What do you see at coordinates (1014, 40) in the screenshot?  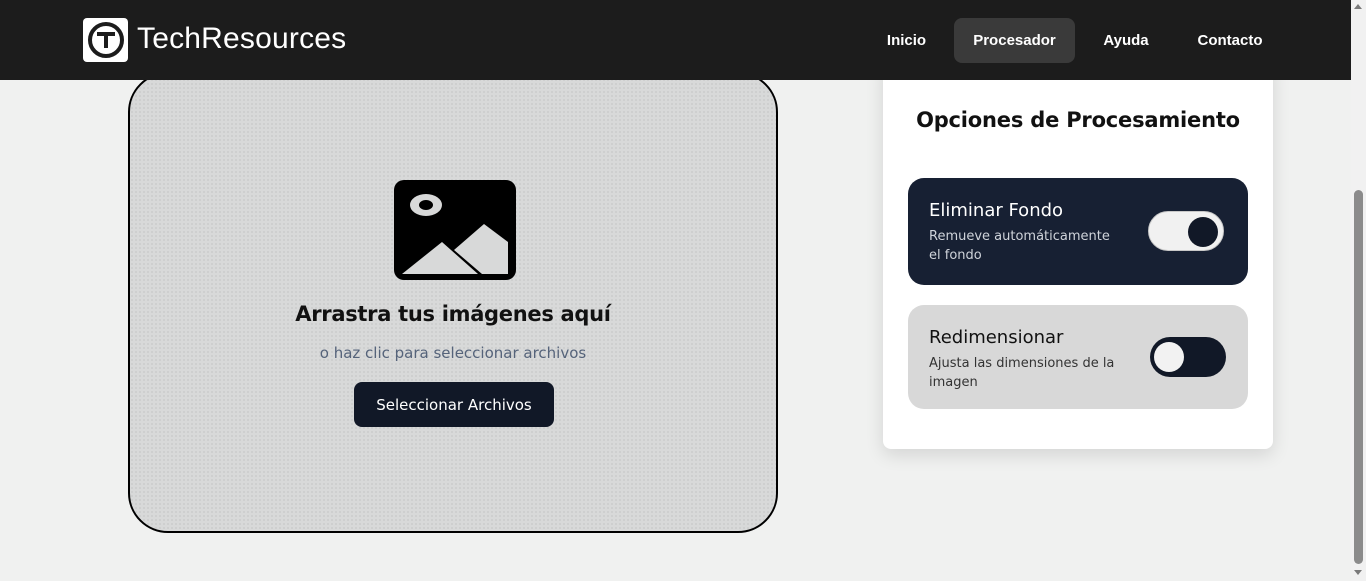 I see `nav-item-procesador: Procesador` at bounding box center [1014, 40].